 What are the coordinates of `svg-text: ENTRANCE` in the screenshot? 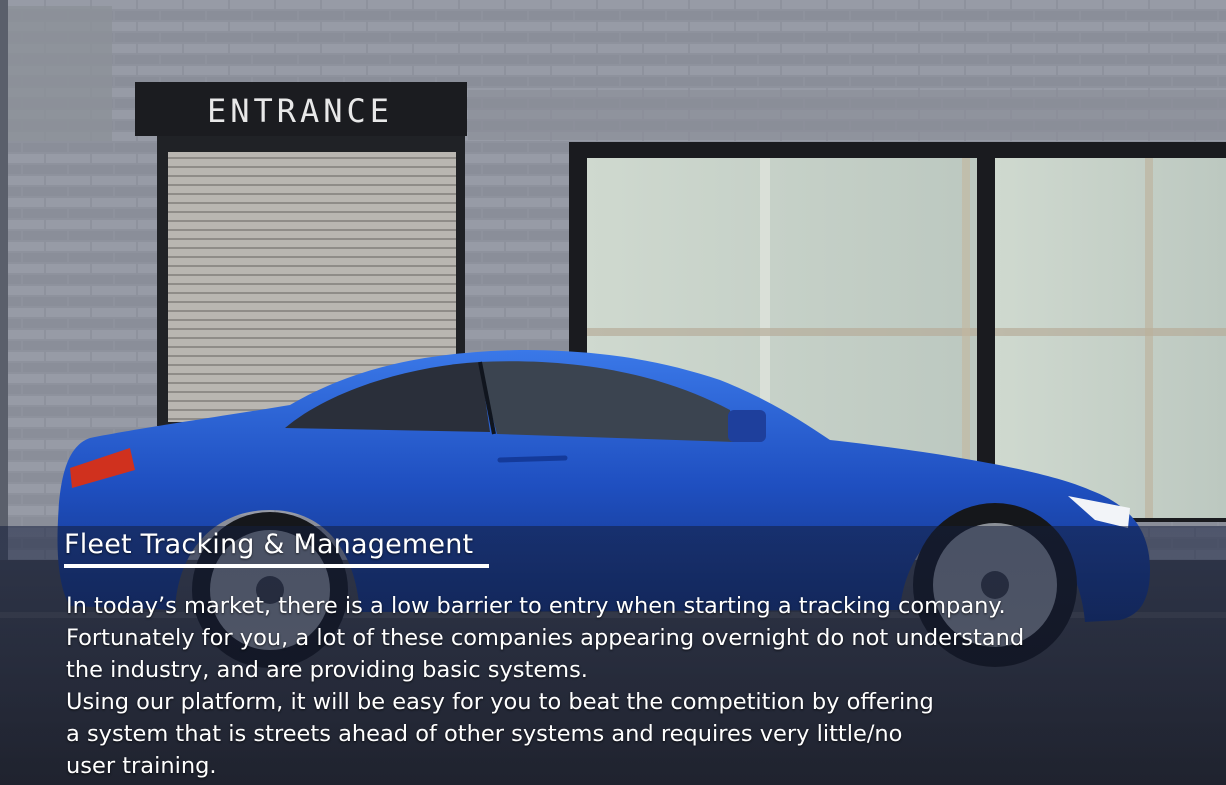 It's located at (300, 111).